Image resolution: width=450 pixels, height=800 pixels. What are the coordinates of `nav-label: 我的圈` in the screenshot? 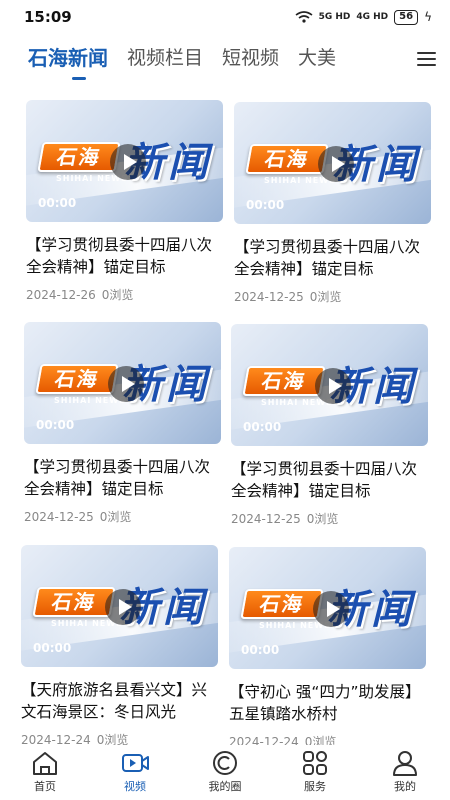 It's located at (225, 786).